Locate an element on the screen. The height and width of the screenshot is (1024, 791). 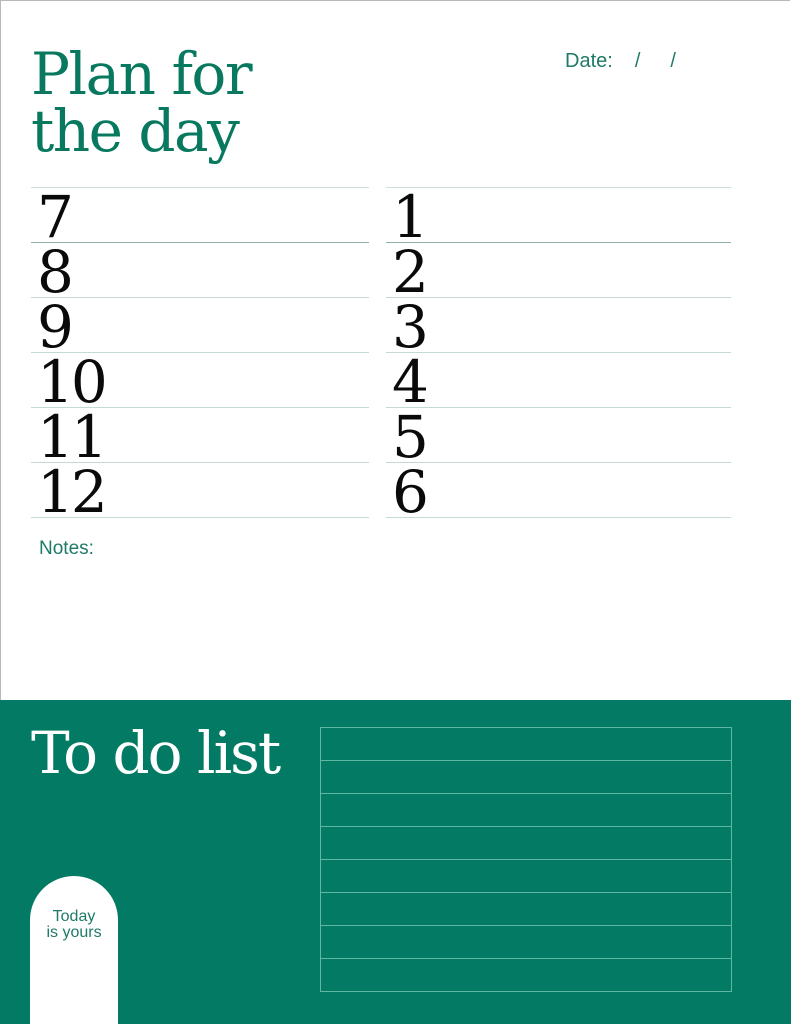
hour-row: 5 is located at coordinates (558, 437).